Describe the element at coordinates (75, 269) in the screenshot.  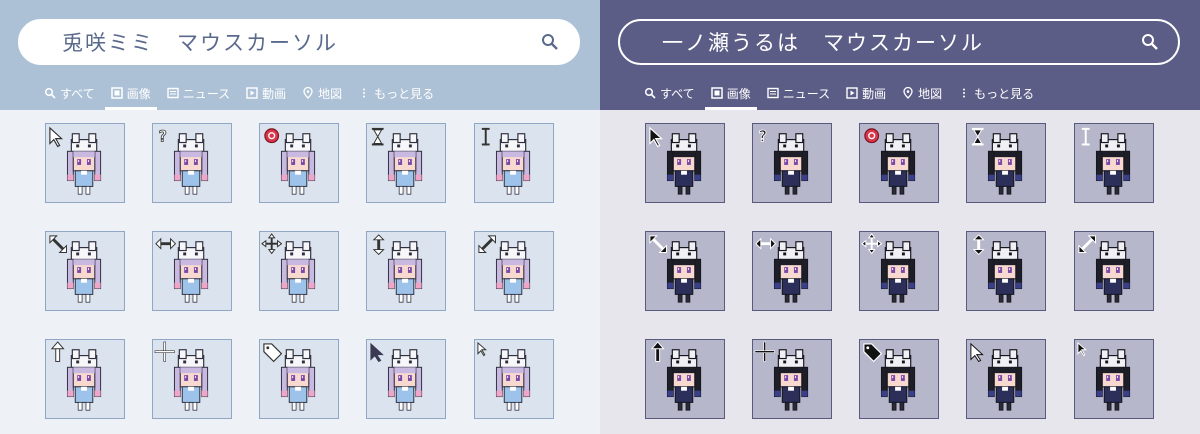
I see `diagonal-resize-cursor-icon` at that location.